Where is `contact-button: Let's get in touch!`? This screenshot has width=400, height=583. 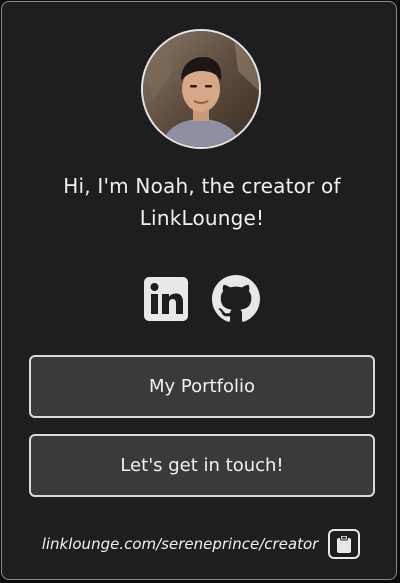
contact-button: Let's get in touch! is located at coordinates (202, 465).